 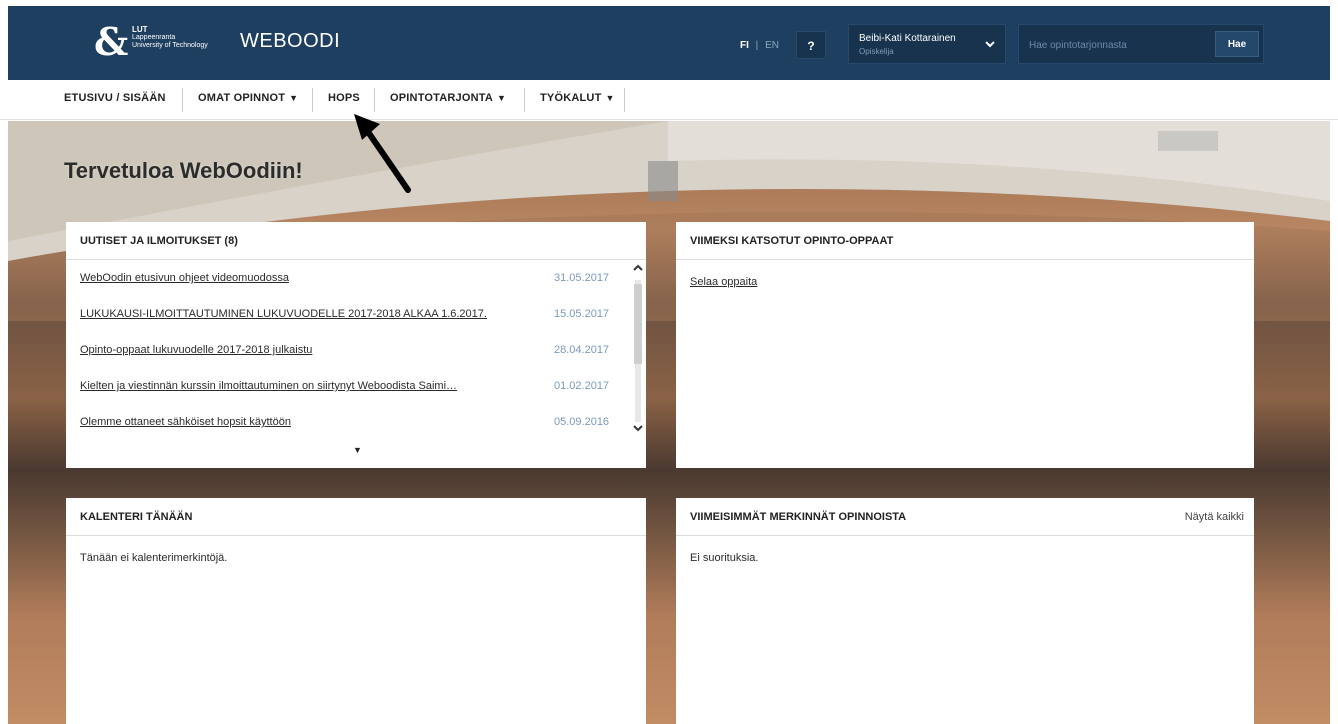 I want to click on nav-item-course-offering: OPINTOTARJONTA ▼, so click(x=448, y=98).